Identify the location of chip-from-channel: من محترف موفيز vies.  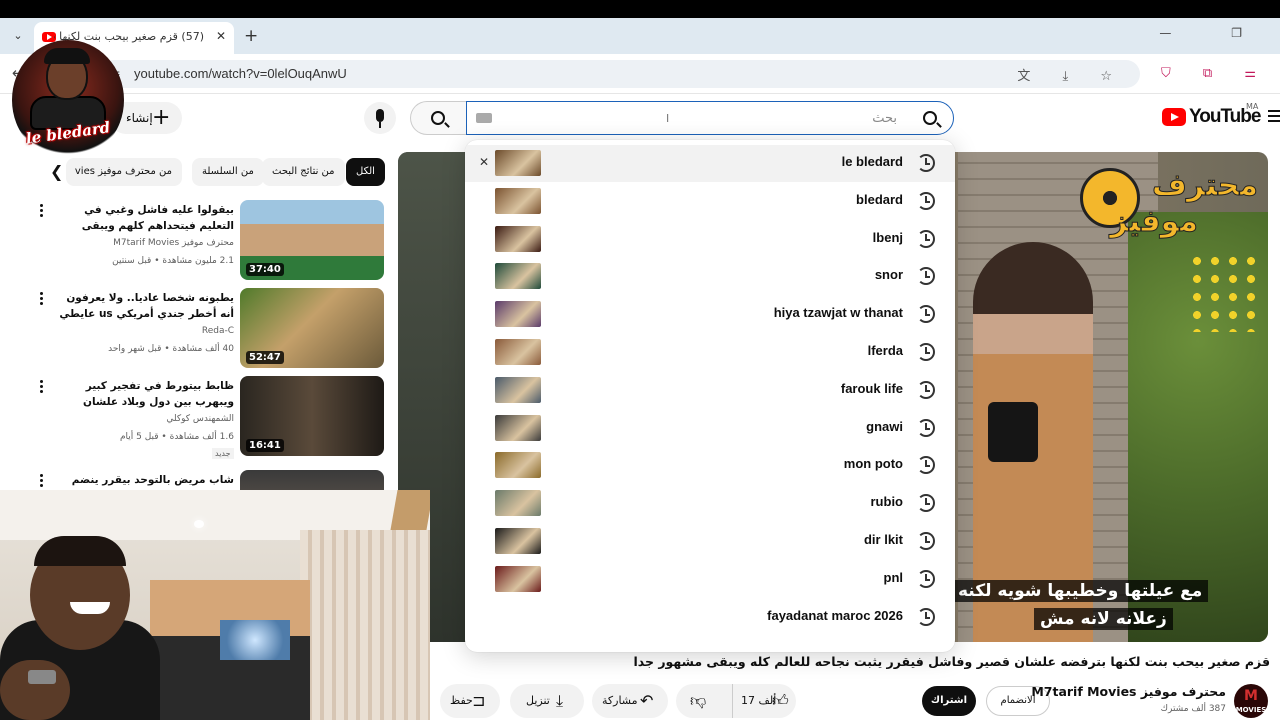
(124, 172).